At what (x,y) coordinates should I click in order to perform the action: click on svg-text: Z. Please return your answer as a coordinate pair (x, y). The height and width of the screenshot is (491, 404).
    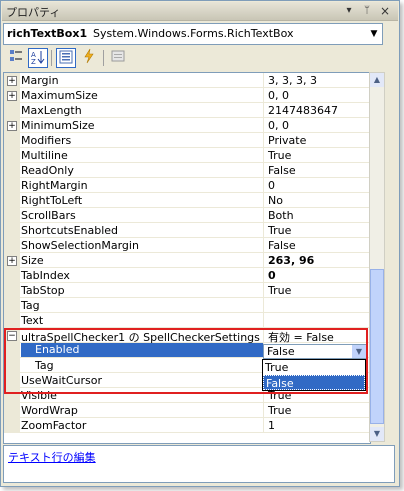
    Looking at the image, I should click on (33, 61).